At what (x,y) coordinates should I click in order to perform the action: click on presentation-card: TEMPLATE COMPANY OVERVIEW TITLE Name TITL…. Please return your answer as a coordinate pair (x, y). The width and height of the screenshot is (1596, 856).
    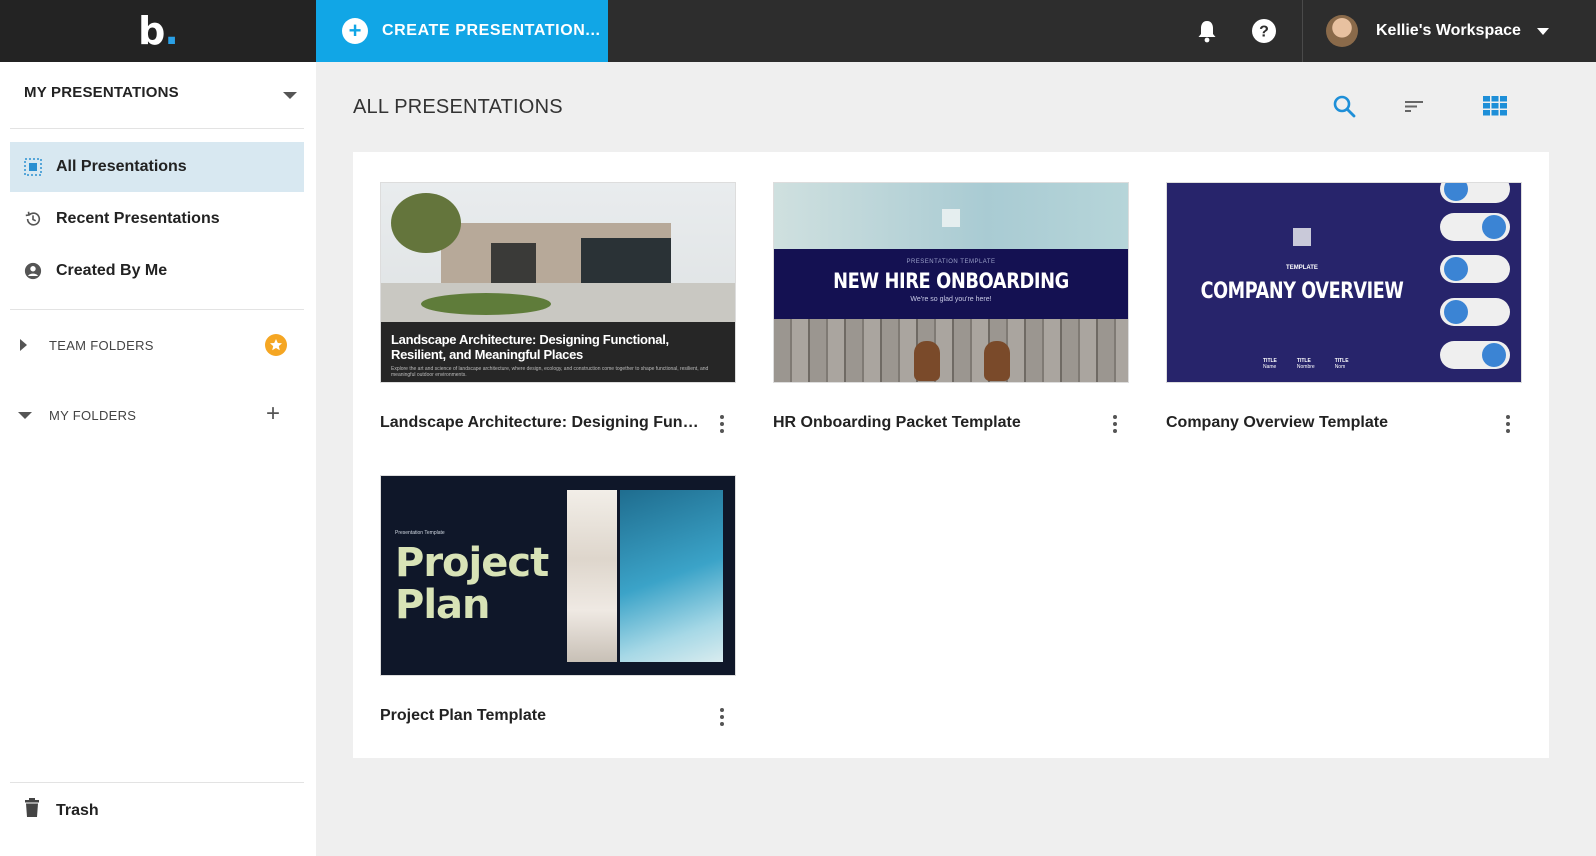
    Looking at the image, I should click on (1344, 307).